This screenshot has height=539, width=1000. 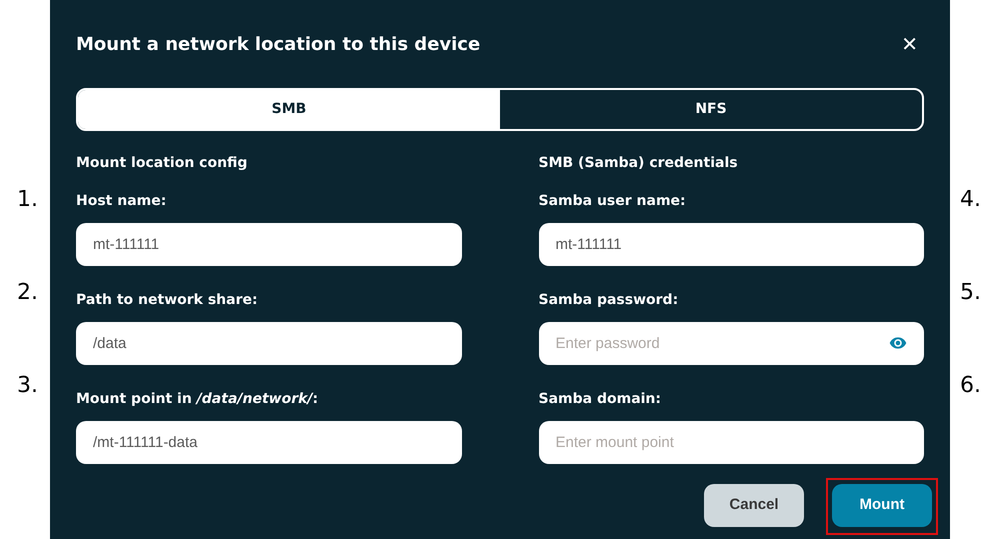 What do you see at coordinates (970, 199) in the screenshot?
I see `step-number: 4.` at bounding box center [970, 199].